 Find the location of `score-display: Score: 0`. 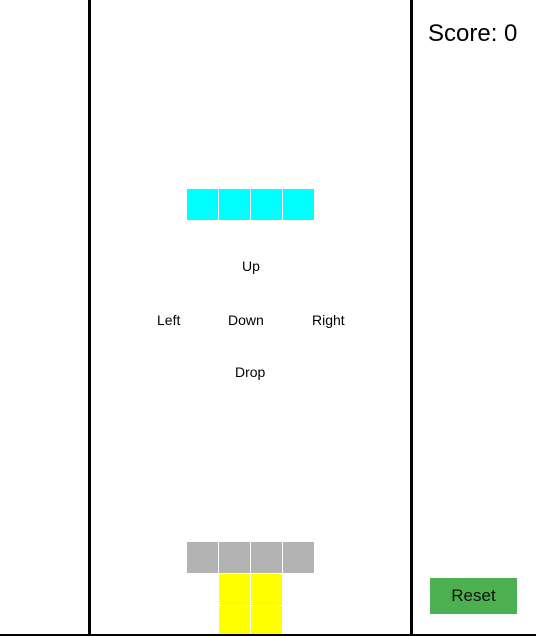

score-display: Score: 0 is located at coordinates (473, 33).